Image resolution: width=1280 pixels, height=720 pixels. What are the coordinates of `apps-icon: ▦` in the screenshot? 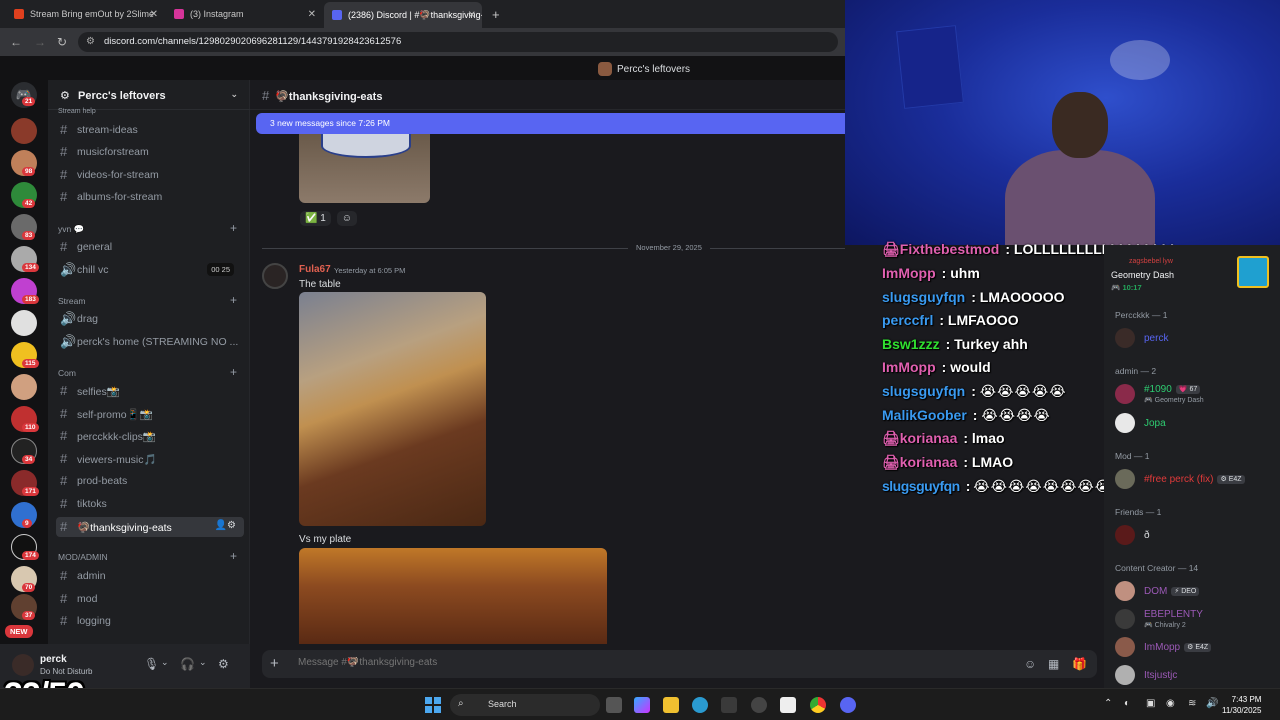 It's located at (1053, 664).